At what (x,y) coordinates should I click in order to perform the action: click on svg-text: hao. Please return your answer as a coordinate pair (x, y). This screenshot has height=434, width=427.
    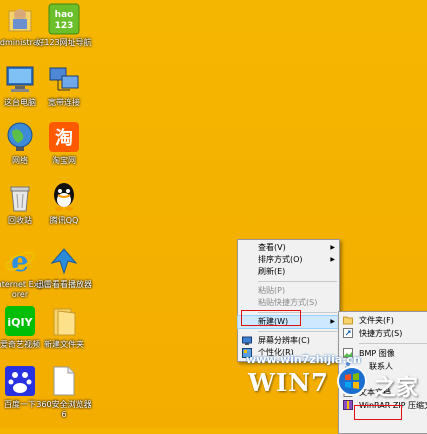
    Looking at the image, I should click on (64, 15).